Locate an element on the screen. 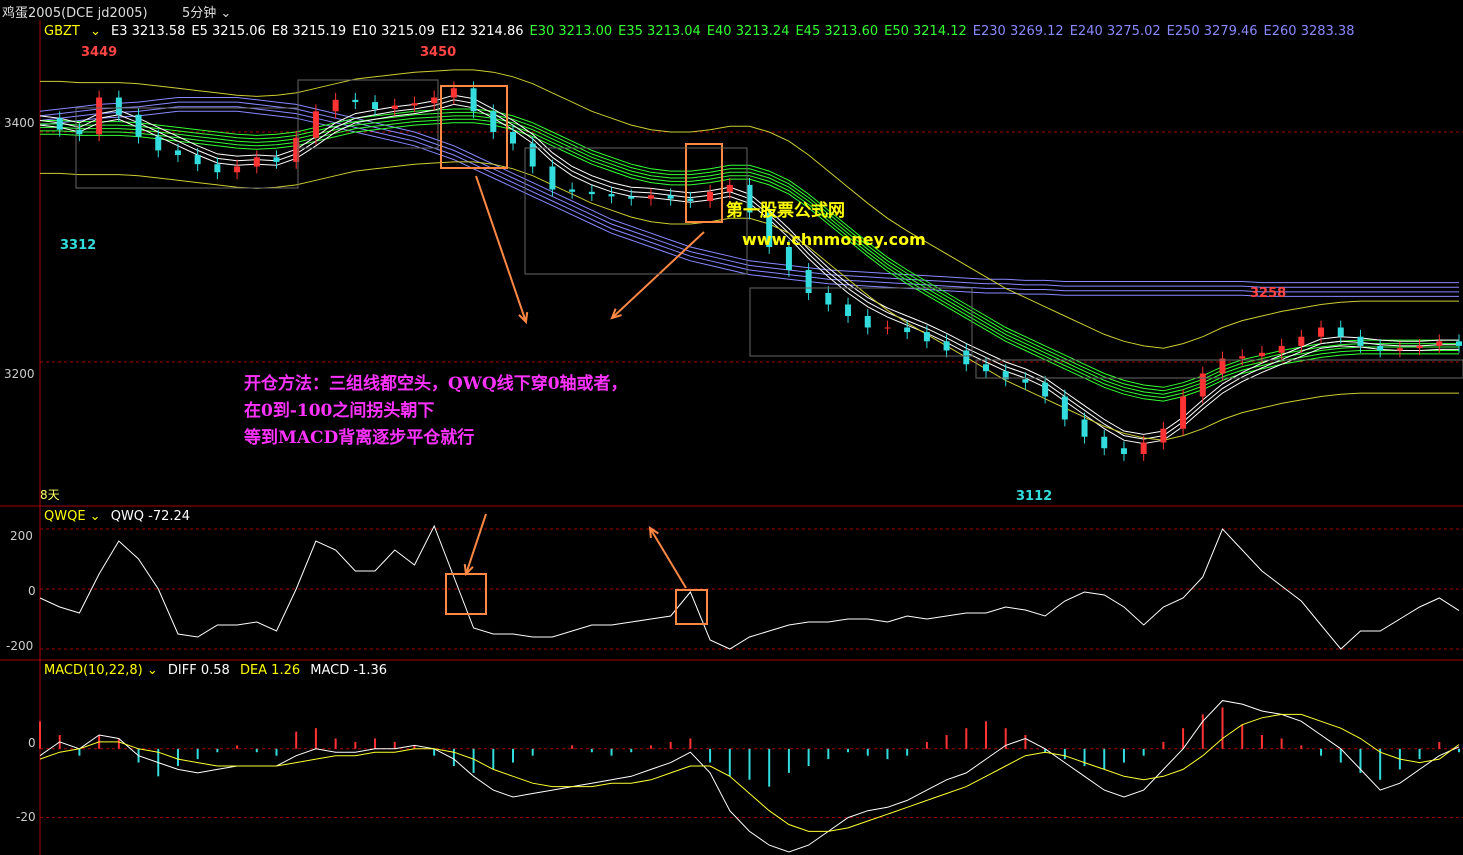 This screenshot has height=855, width=1463. y-tick-label: 3200 is located at coordinates (19, 374).